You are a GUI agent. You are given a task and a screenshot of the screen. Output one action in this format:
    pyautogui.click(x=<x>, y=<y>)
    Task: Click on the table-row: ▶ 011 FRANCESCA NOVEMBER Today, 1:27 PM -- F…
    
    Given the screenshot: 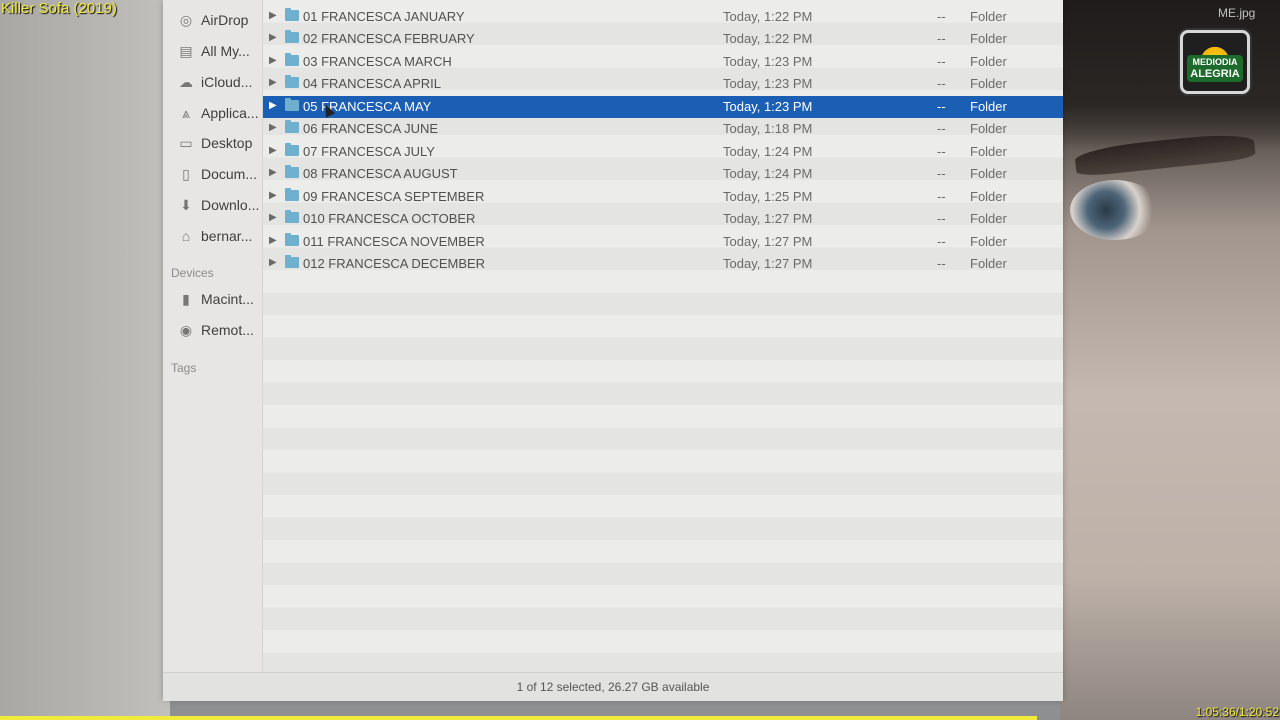 What is the action you would take?
    pyautogui.click(x=663, y=242)
    